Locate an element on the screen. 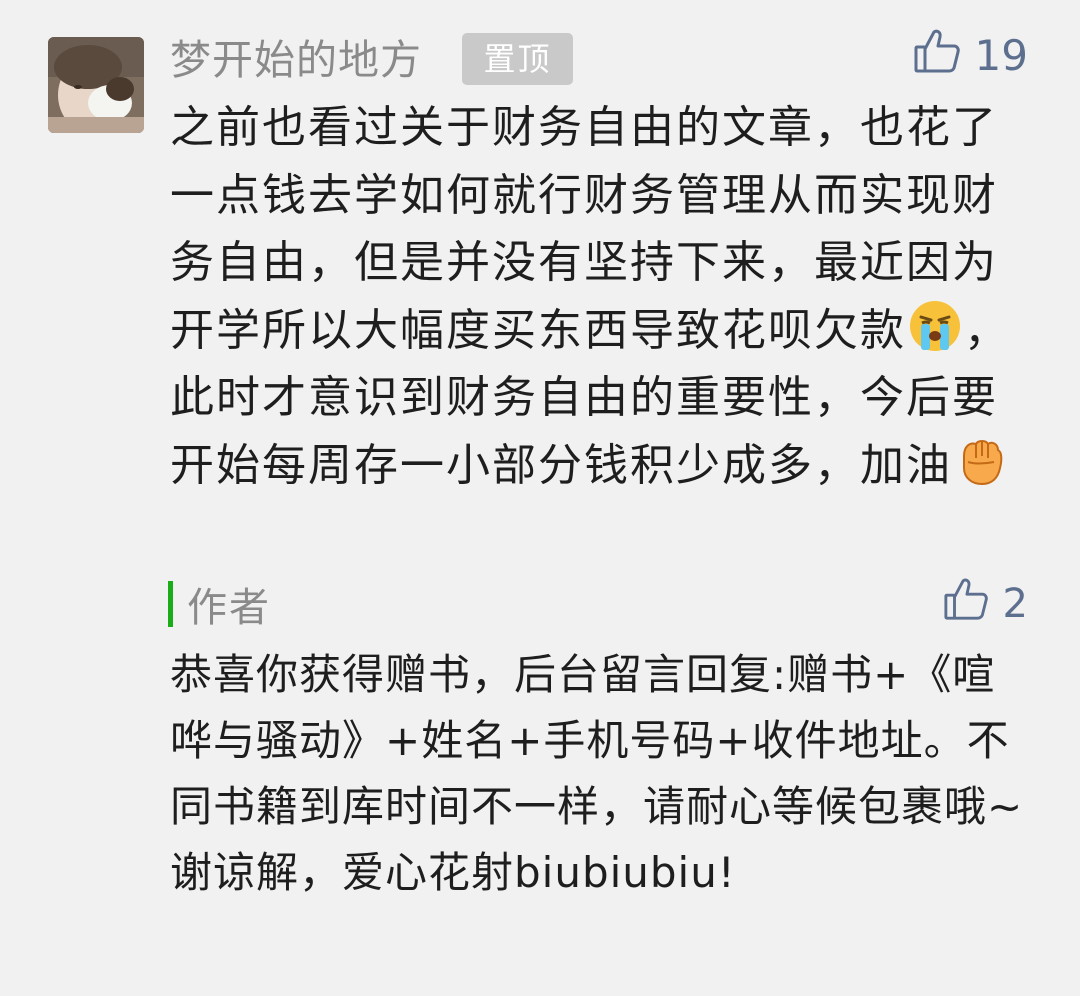 The height and width of the screenshot is (996, 1080). fist-icon is located at coordinates (981, 461).